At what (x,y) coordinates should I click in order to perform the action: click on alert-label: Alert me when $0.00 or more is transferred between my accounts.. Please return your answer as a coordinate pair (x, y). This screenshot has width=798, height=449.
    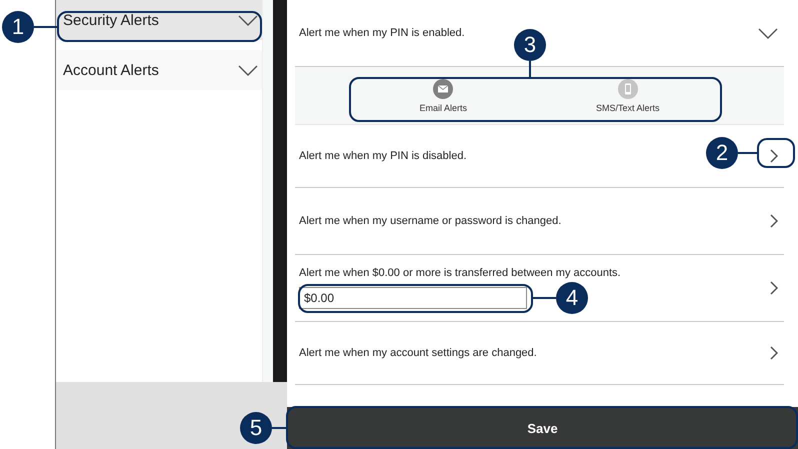
    Looking at the image, I should click on (460, 273).